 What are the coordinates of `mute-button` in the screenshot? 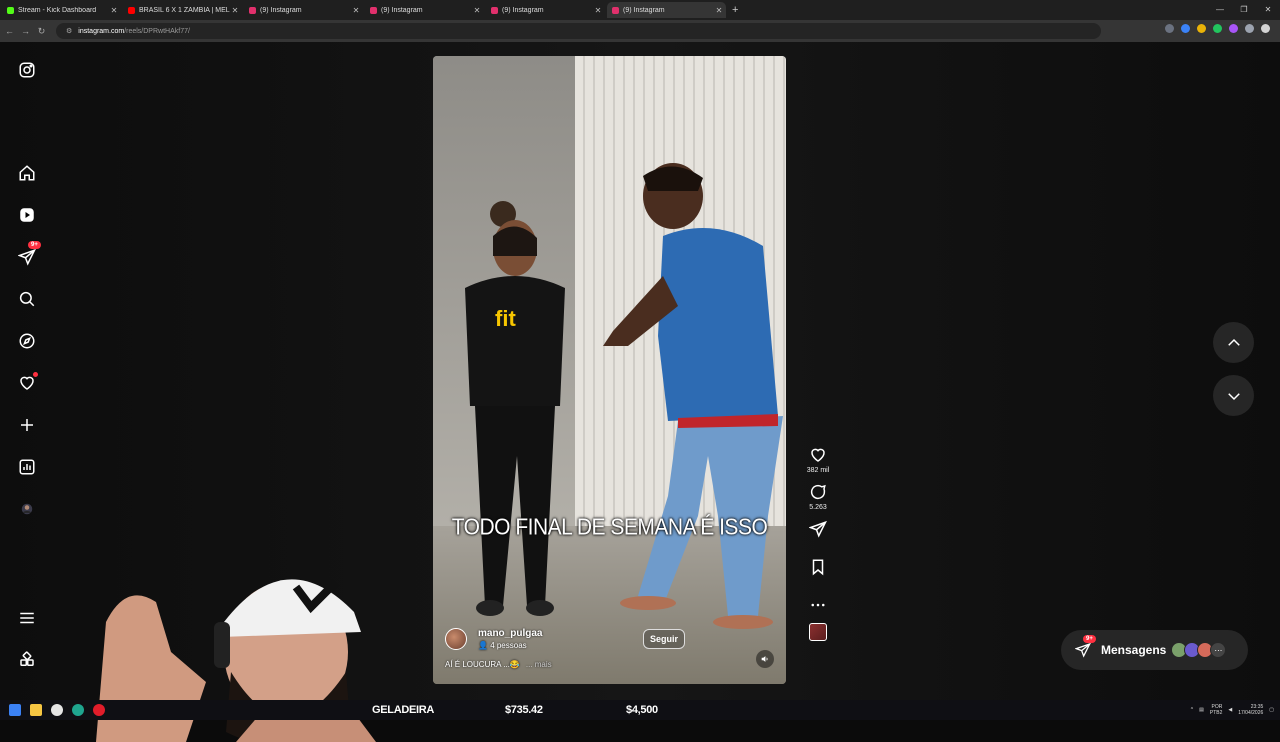 It's located at (765, 659).